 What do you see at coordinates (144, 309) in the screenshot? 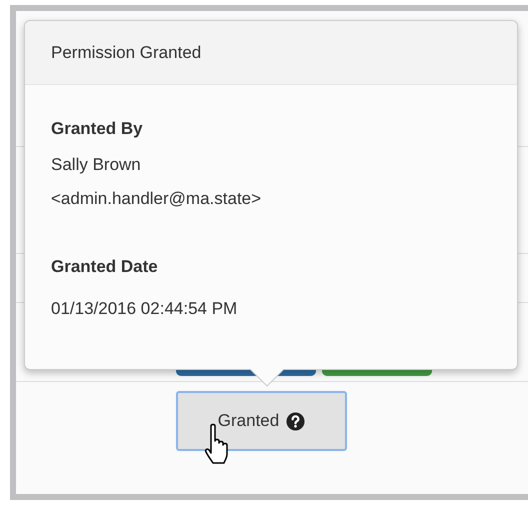
I see `field-value: 01/13/2016 02:44:54 PM` at bounding box center [144, 309].